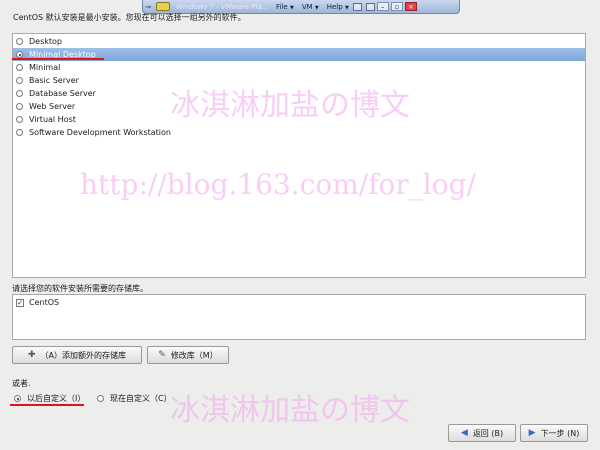 This screenshot has width=600, height=450. Describe the element at coordinates (188, 355) in the screenshot. I see `modify-repo-button: ✎ 修改库（M）` at that location.